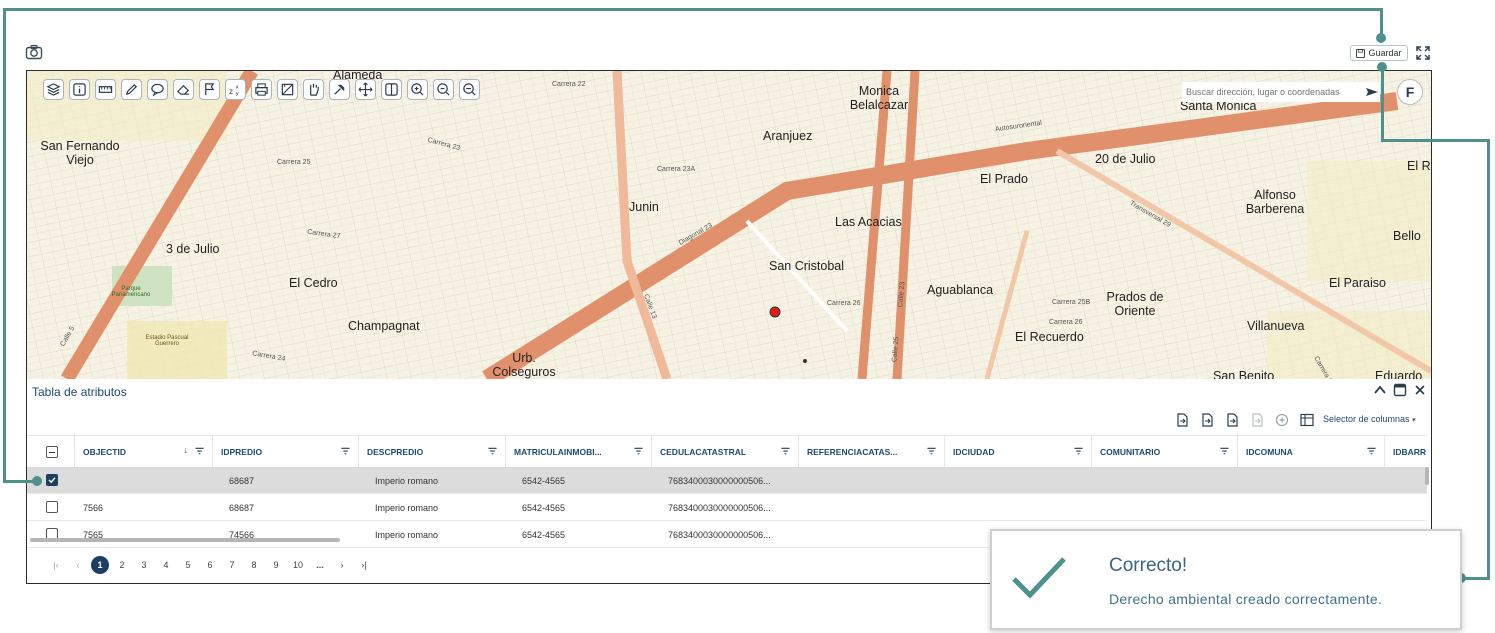 This screenshot has height=633, width=1495. What do you see at coordinates (1380, 390) in the screenshot?
I see `chevron-up-icon` at bounding box center [1380, 390].